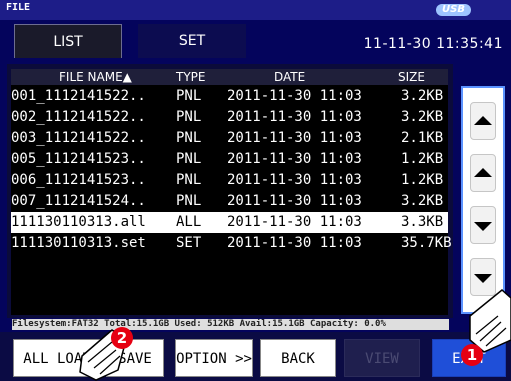  Describe the element at coordinates (214, 358) in the screenshot. I see `option-button: OPTION >>` at that location.